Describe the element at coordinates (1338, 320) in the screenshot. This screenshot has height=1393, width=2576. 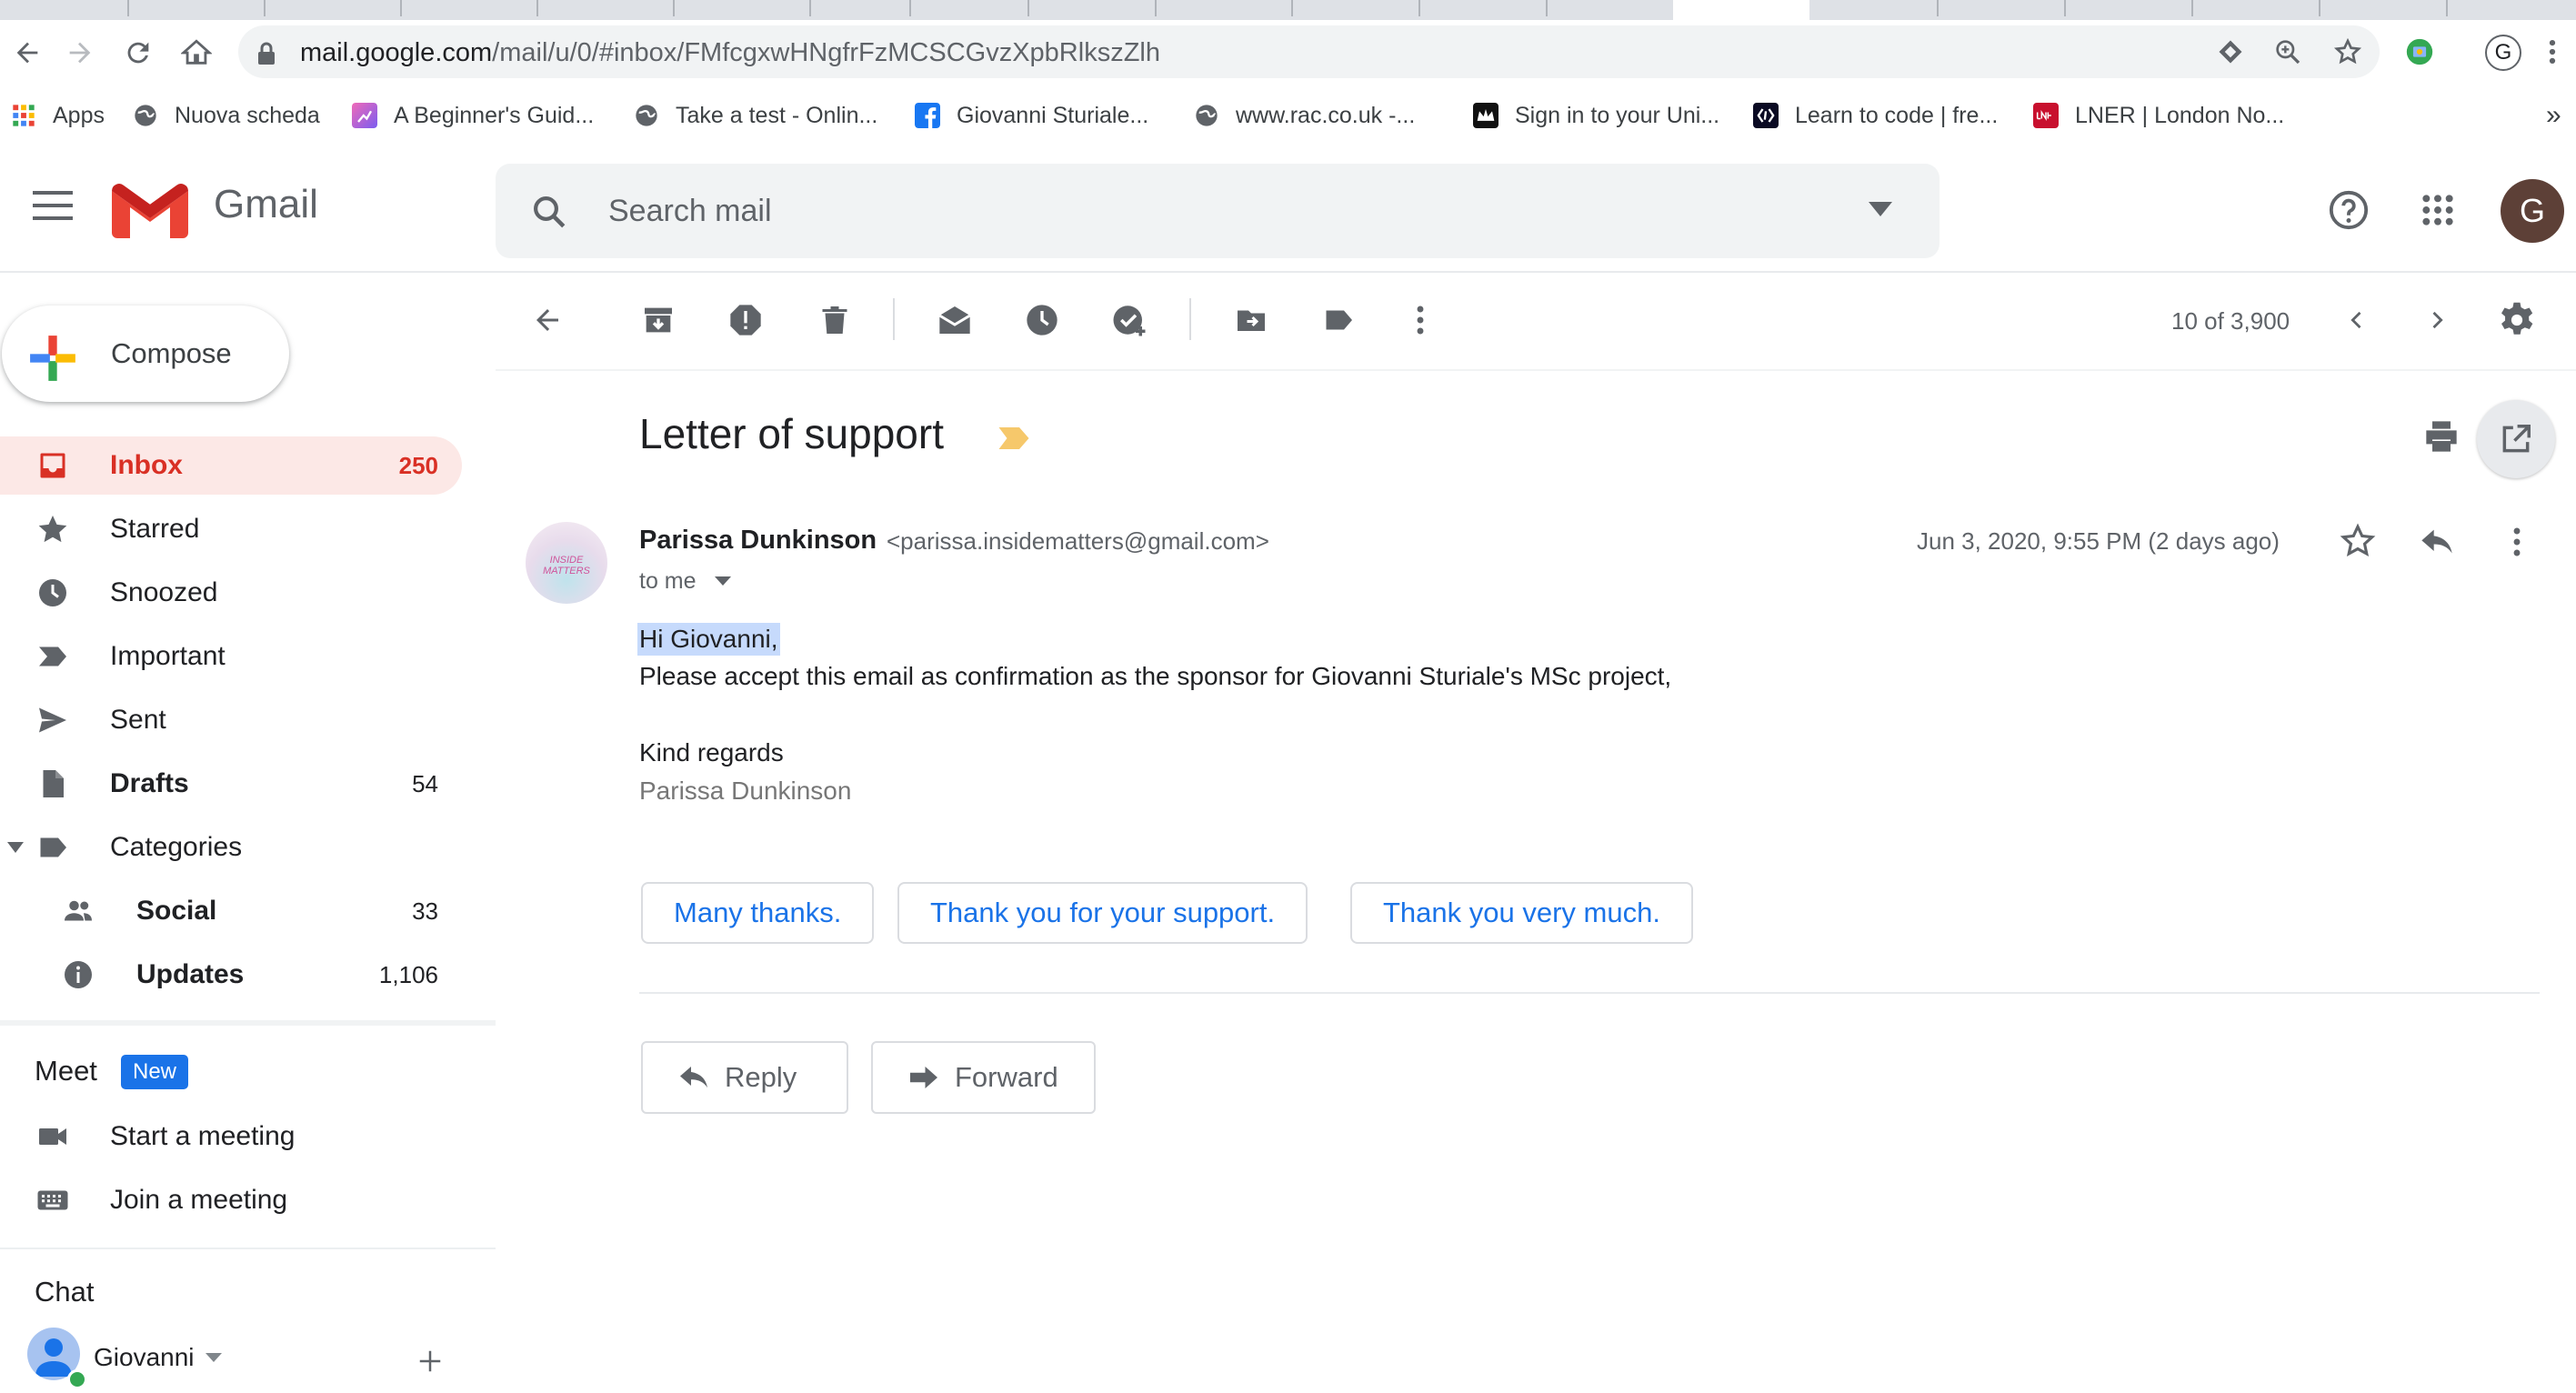
I see `labels-icon` at that location.